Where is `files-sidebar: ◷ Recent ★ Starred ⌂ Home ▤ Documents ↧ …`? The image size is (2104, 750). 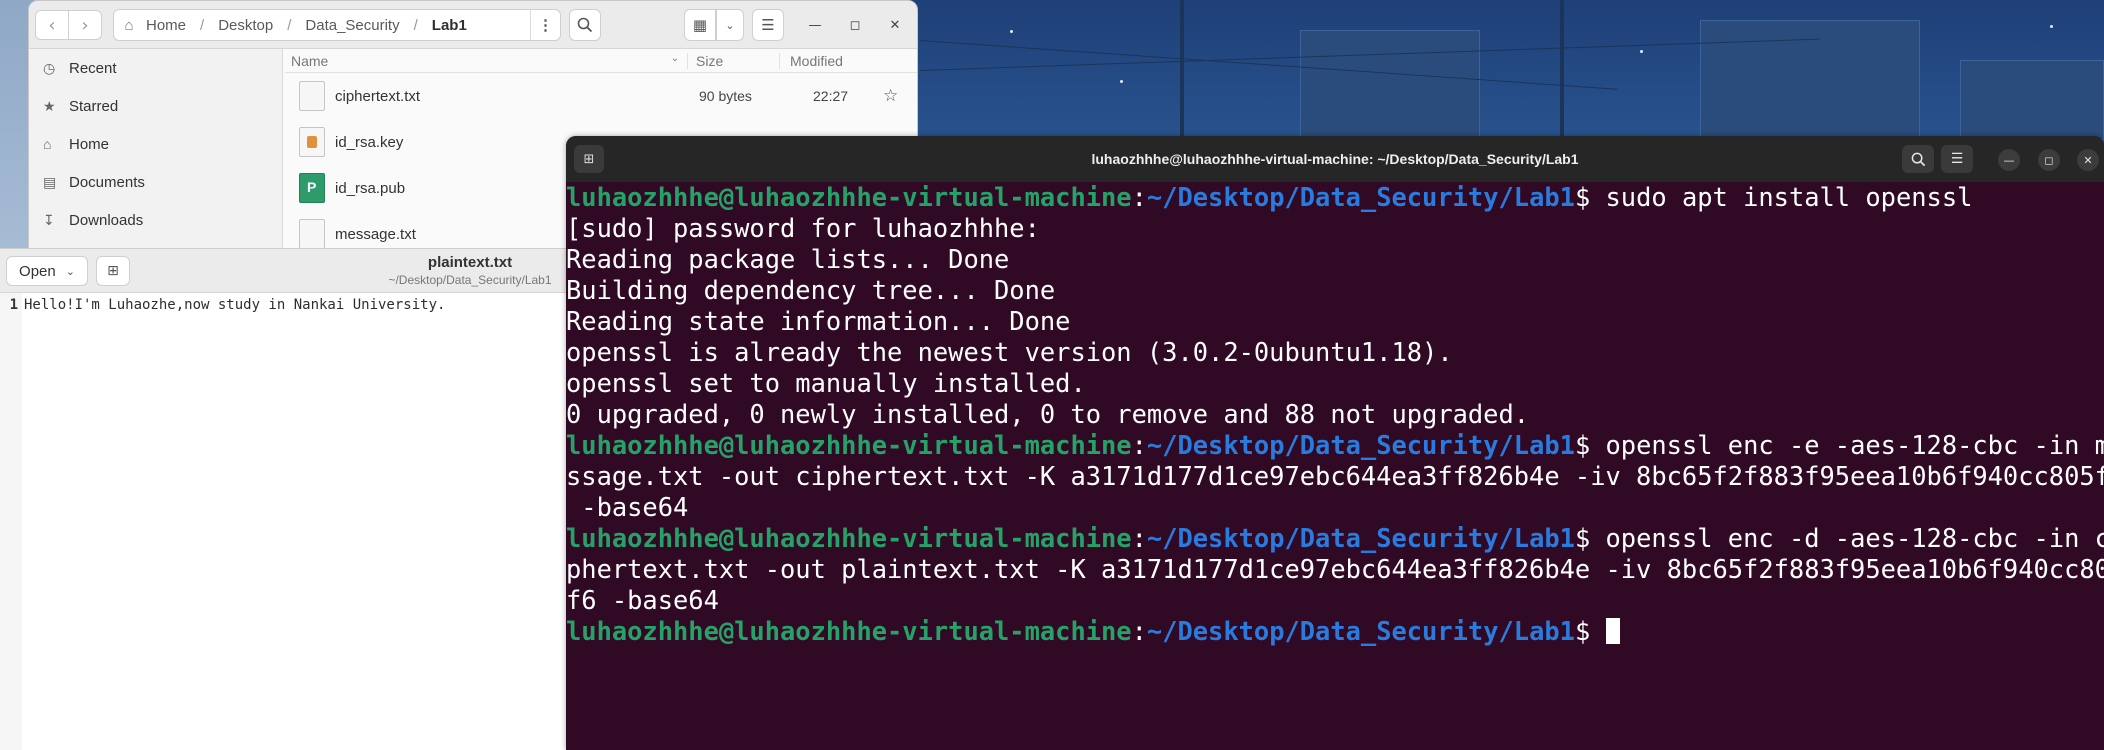
files-sidebar: ◷ Recent ★ Starred ⌂ Home ▤ Documents ↧ … is located at coordinates (156, 154).